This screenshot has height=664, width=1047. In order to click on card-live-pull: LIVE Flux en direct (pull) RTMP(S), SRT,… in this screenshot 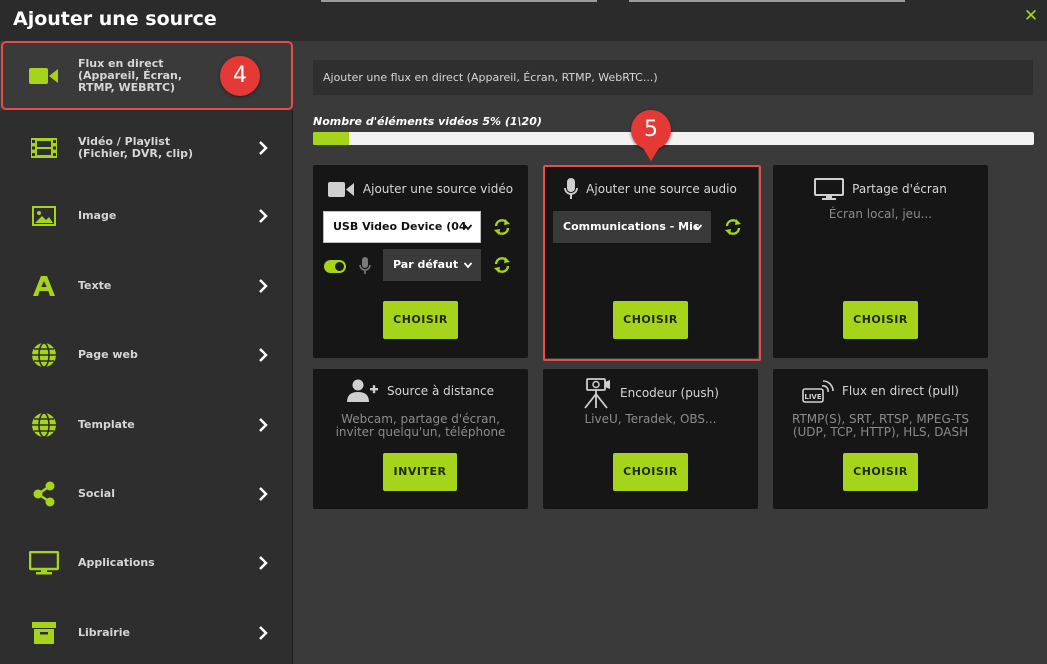, I will do `click(880, 439)`.